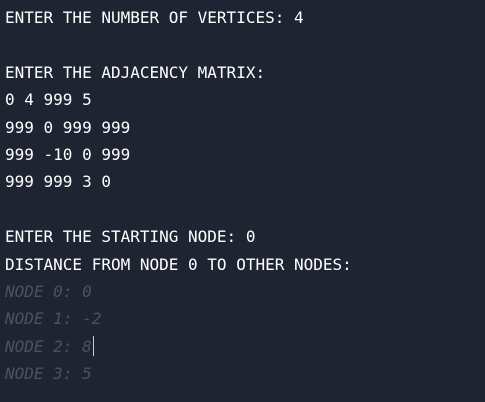 The width and height of the screenshot is (485, 402). I want to click on vertices-prompt-line: ENTER THE NUMBER OF VERTICES: 4, so click(154, 17).